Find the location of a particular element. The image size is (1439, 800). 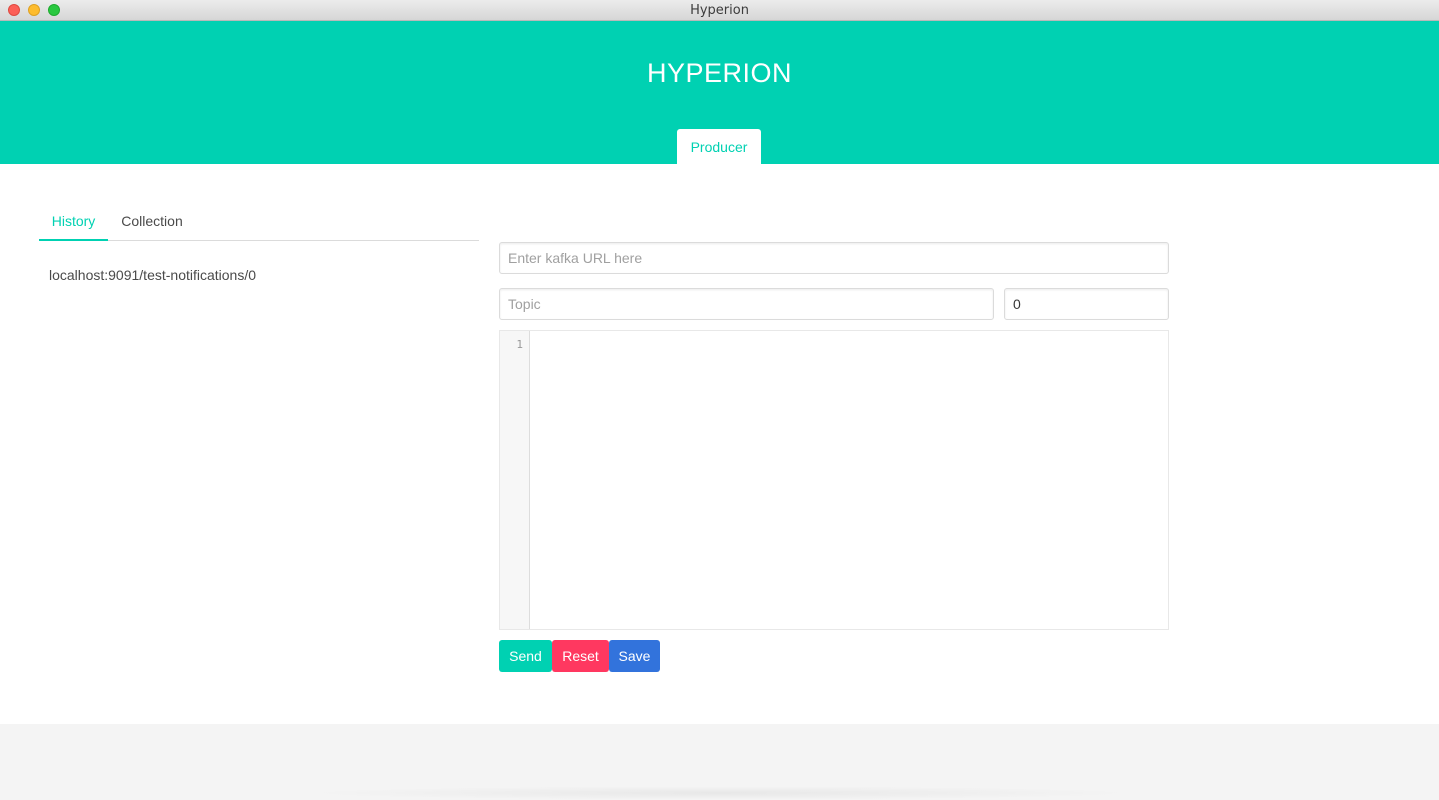

bottom-shadow is located at coordinates (720, 793).